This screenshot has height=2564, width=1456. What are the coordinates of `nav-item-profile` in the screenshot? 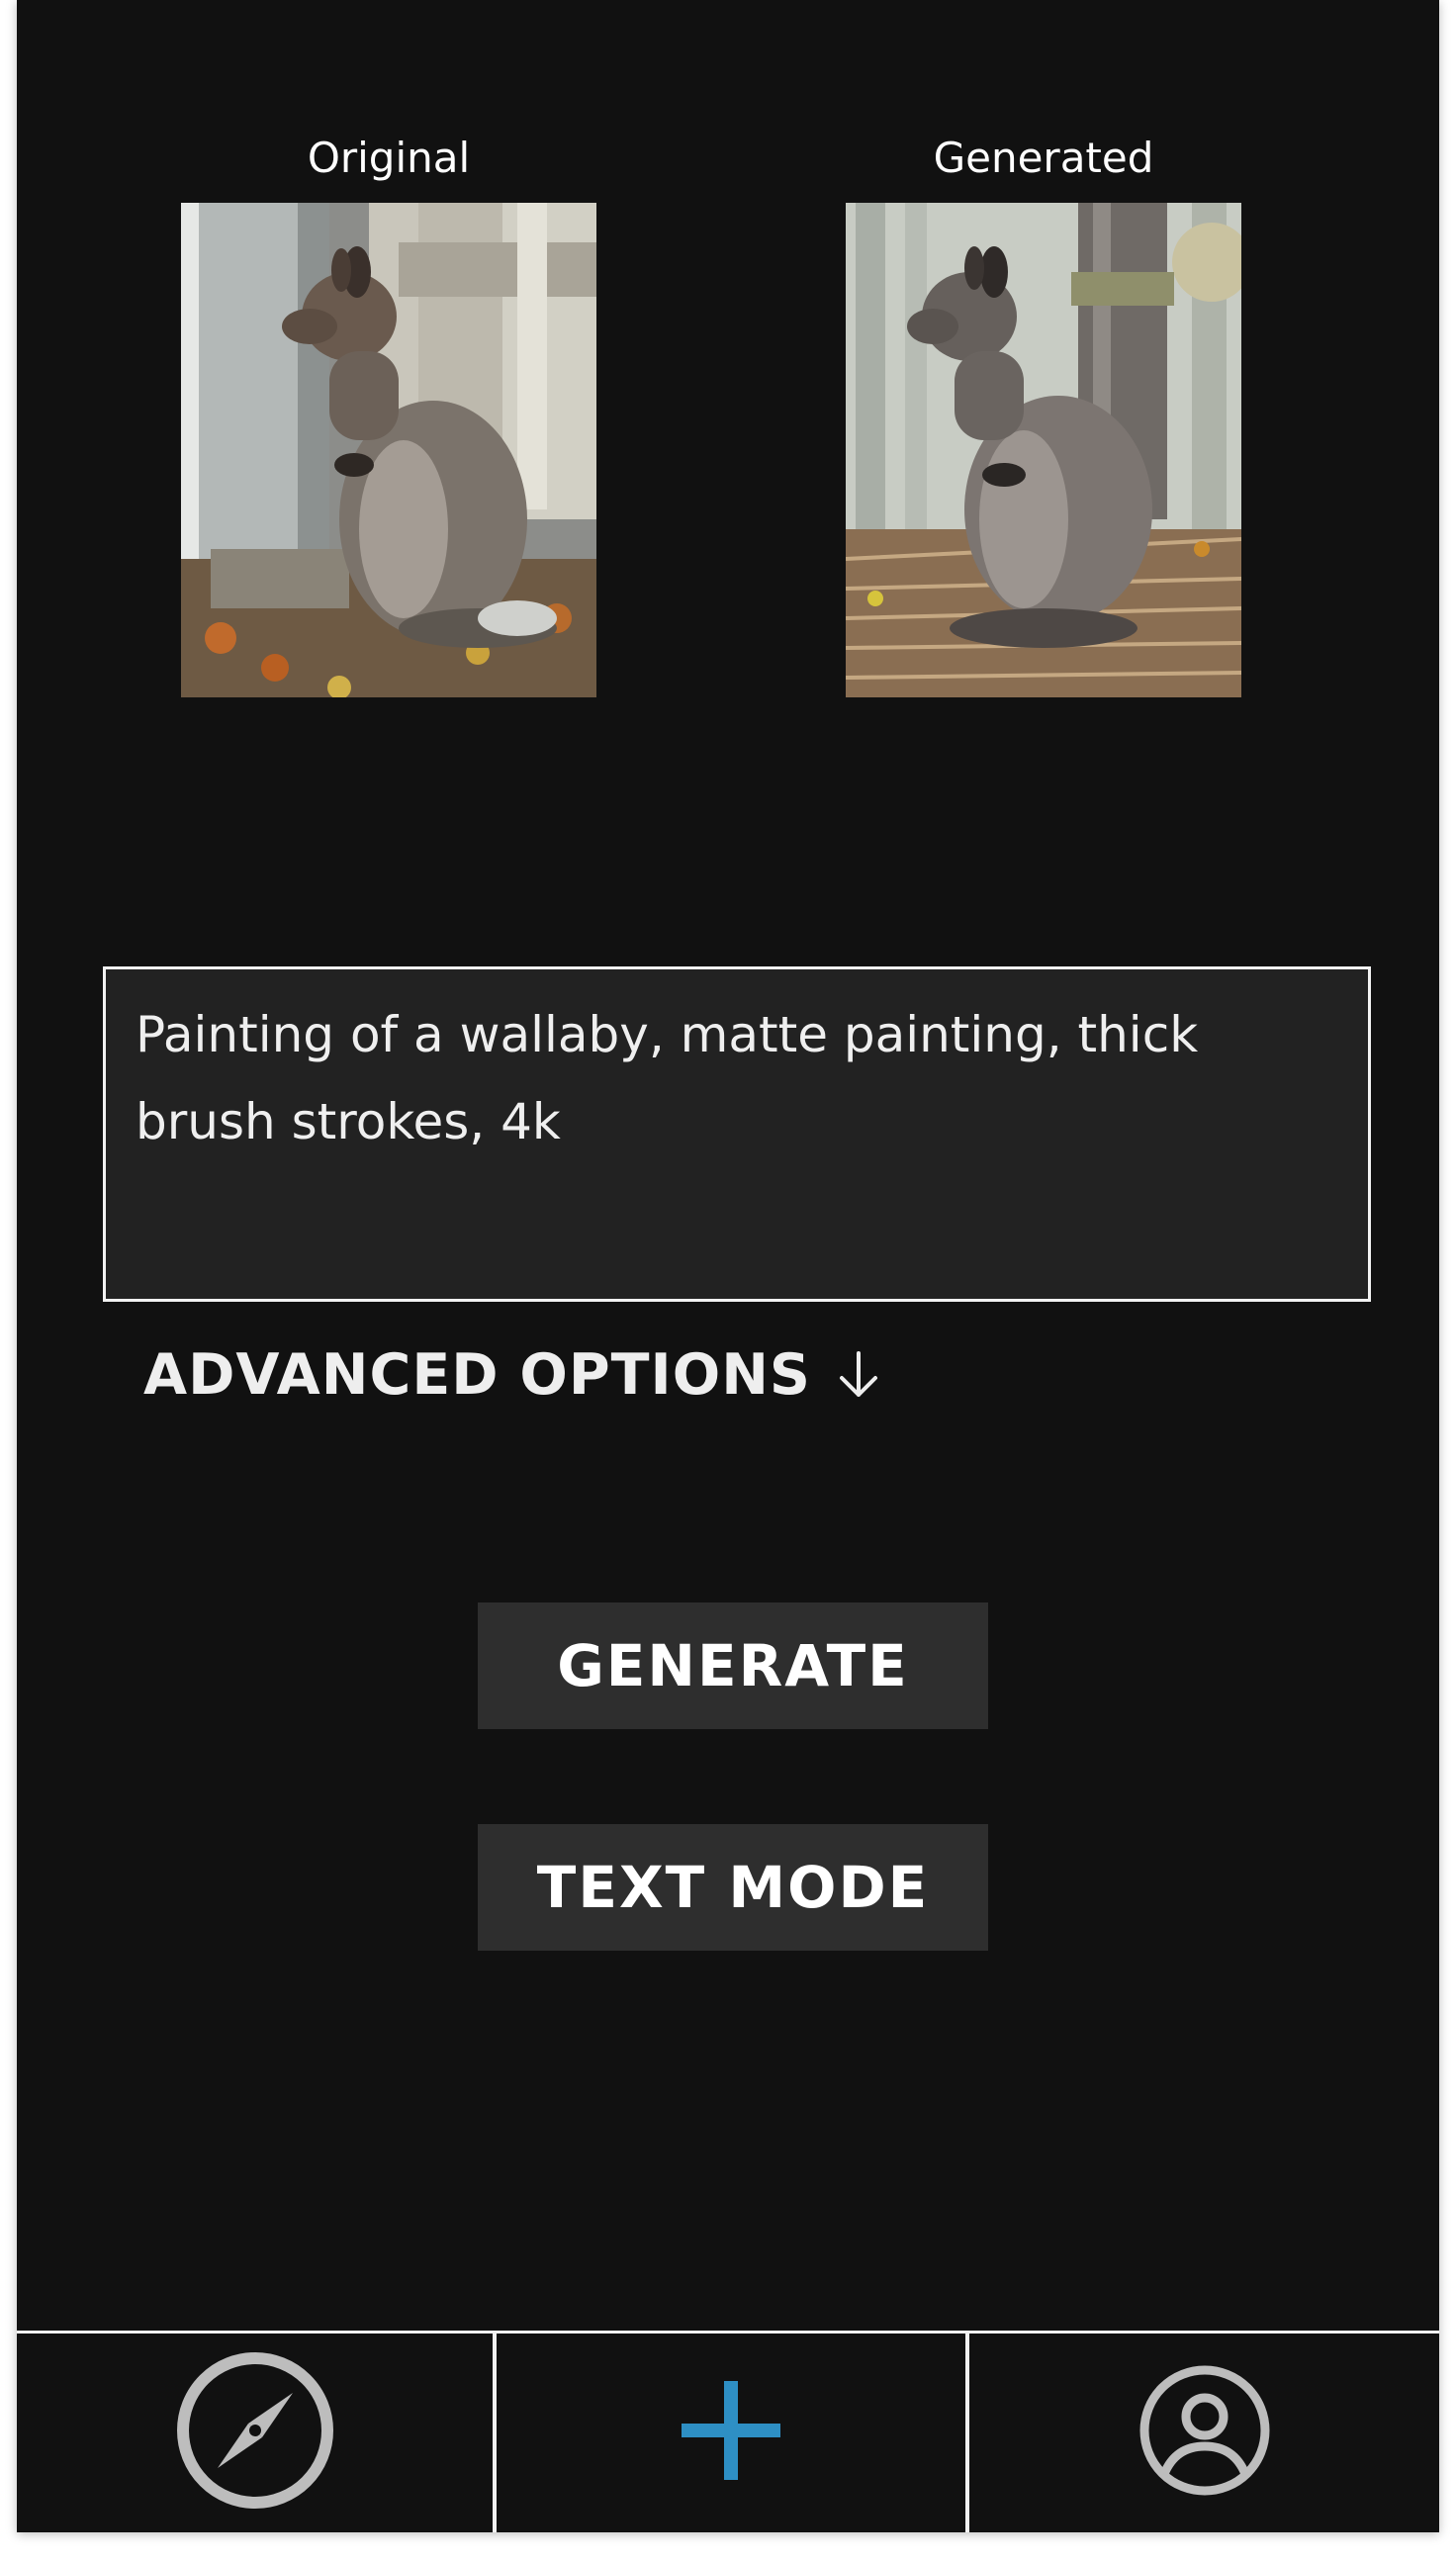 It's located at (1202, 2433).